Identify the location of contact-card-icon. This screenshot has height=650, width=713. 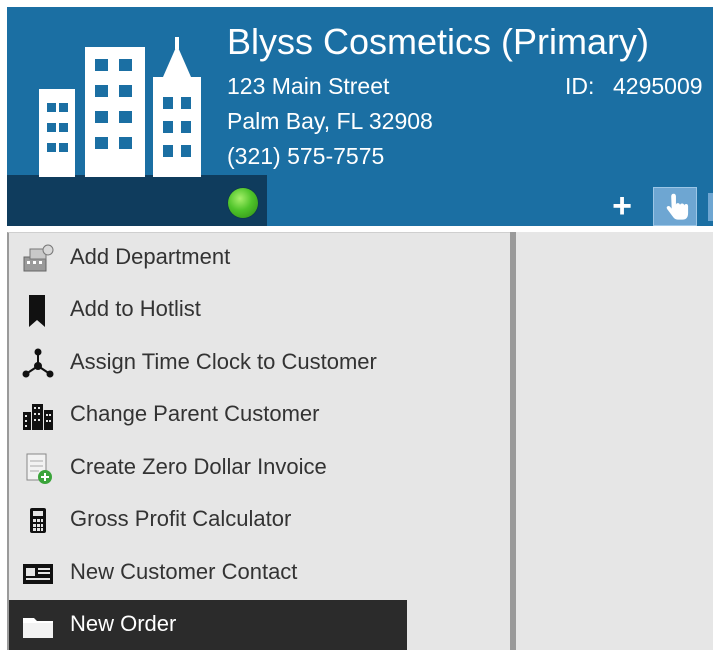
(38, 574).